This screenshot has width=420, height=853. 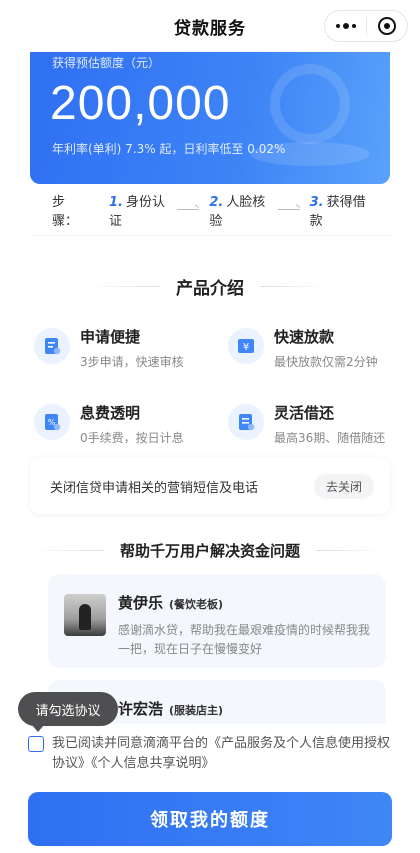 I want to click on testimonial-name: 黄伊乐, so click(x=141, y=603).